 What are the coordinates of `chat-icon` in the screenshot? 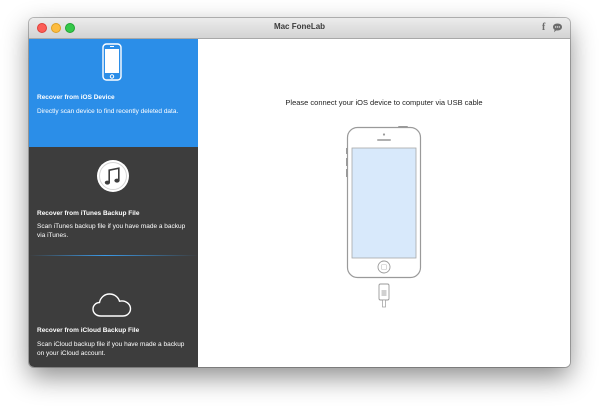 It's located at (557, 28).